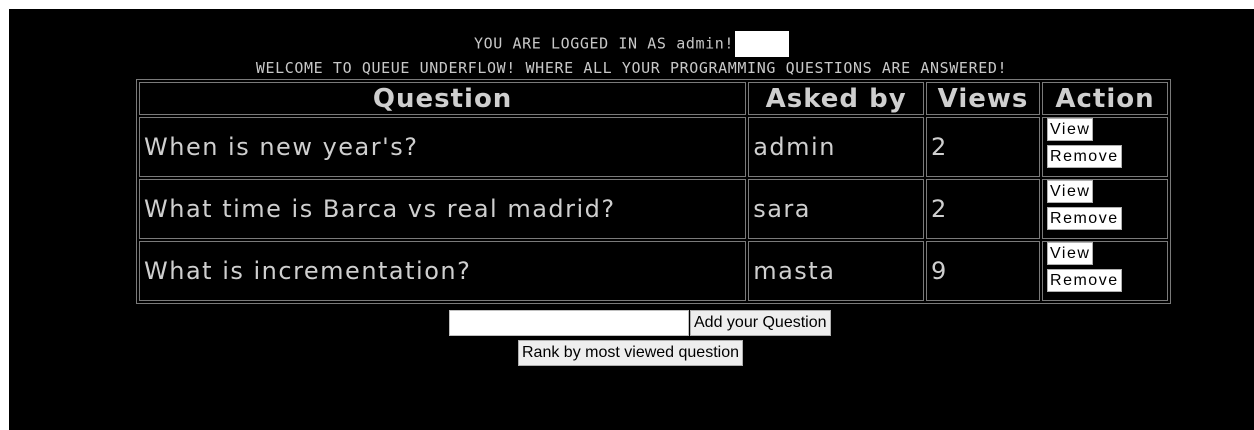 The image size is (1254, 430). I want to click on column-header-question: Question, so click(443, 98).